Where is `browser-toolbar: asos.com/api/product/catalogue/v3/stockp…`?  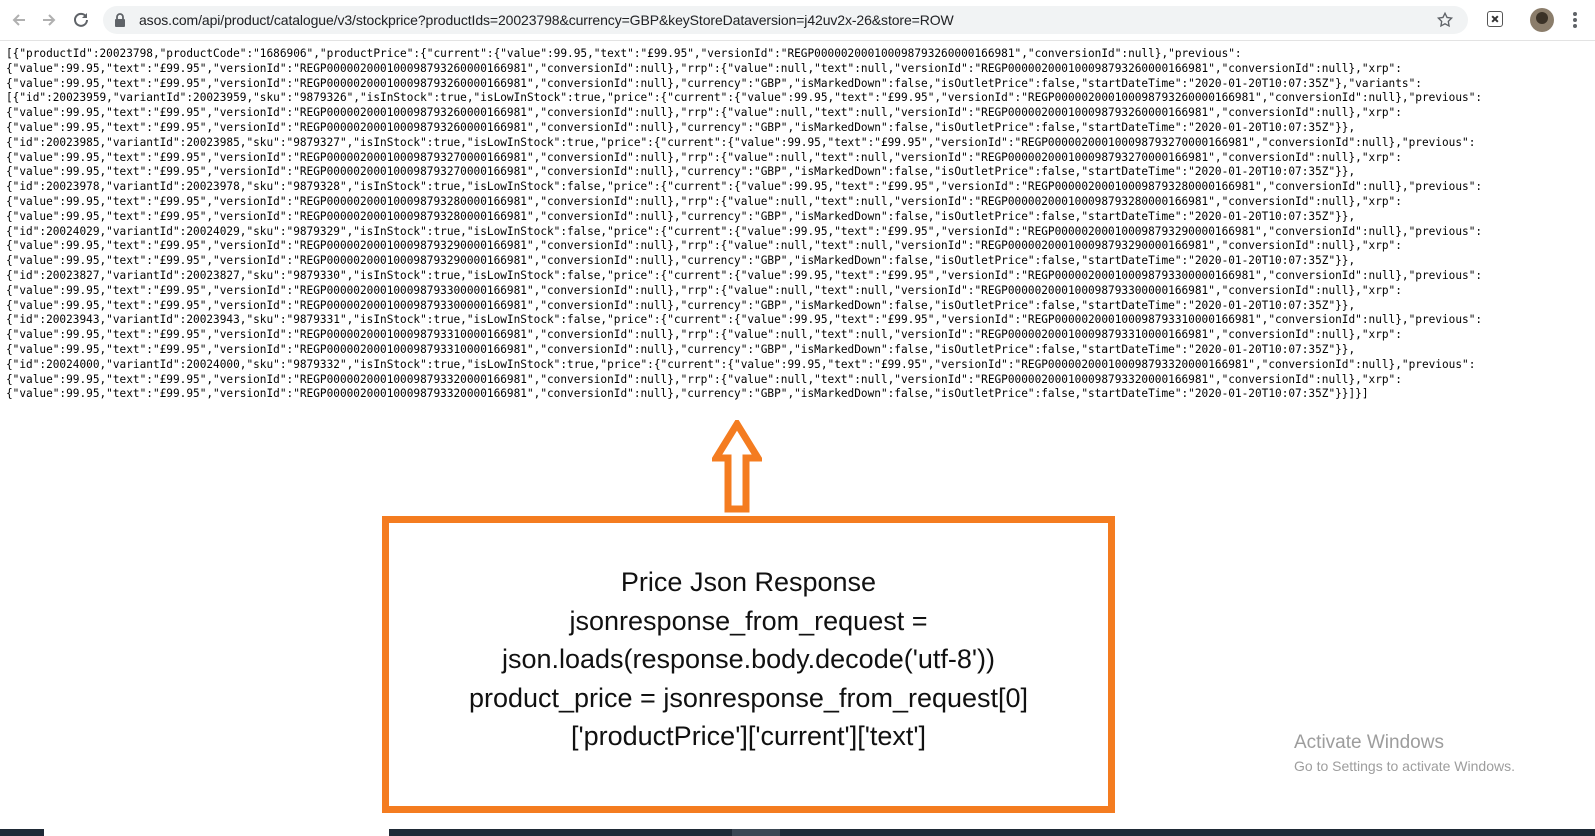 browser-toolbar: asos.com/api/product/catalogue/v3/stockp… is located at coordinates (797, 20).